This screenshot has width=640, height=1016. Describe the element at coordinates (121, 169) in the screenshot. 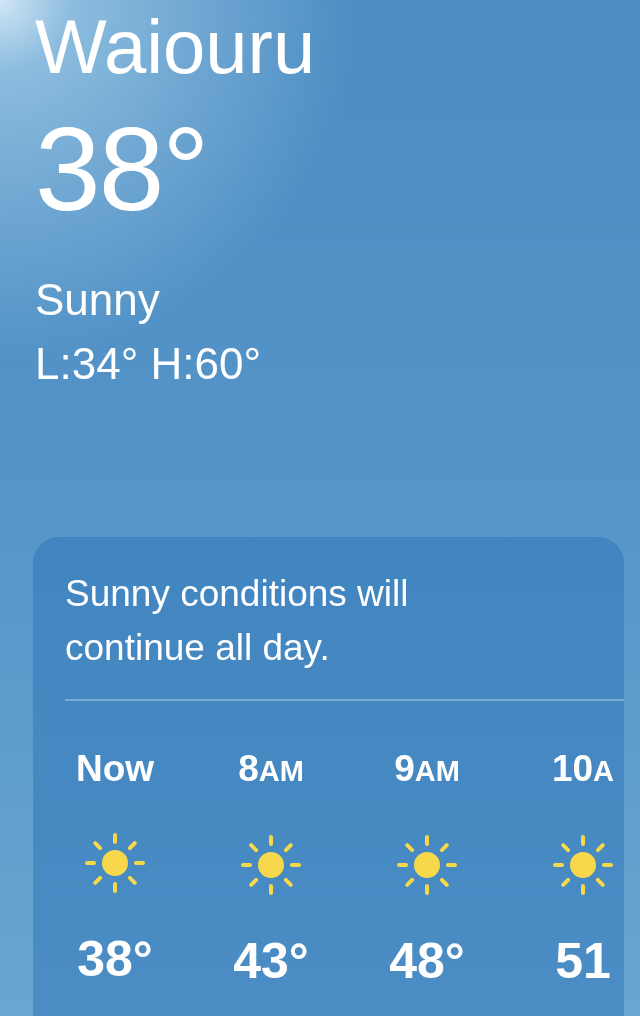

I see `current-temperature: 38°` at that location.